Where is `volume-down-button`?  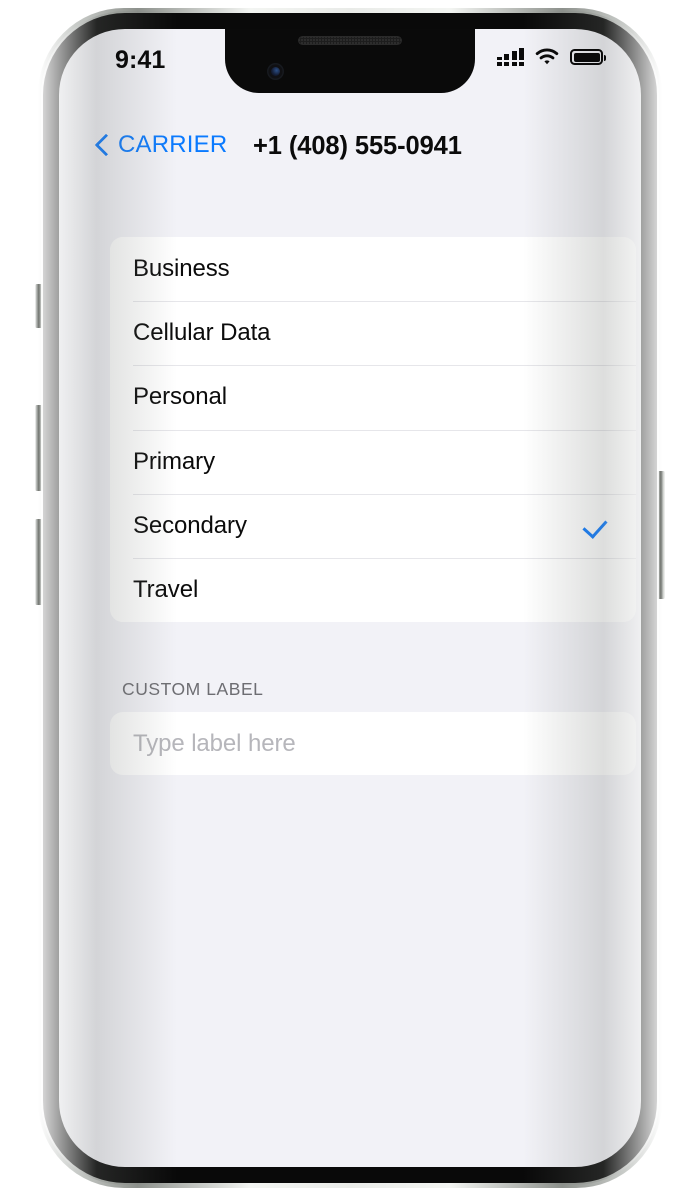
volume-down-button is located at coordinates (39, 562).